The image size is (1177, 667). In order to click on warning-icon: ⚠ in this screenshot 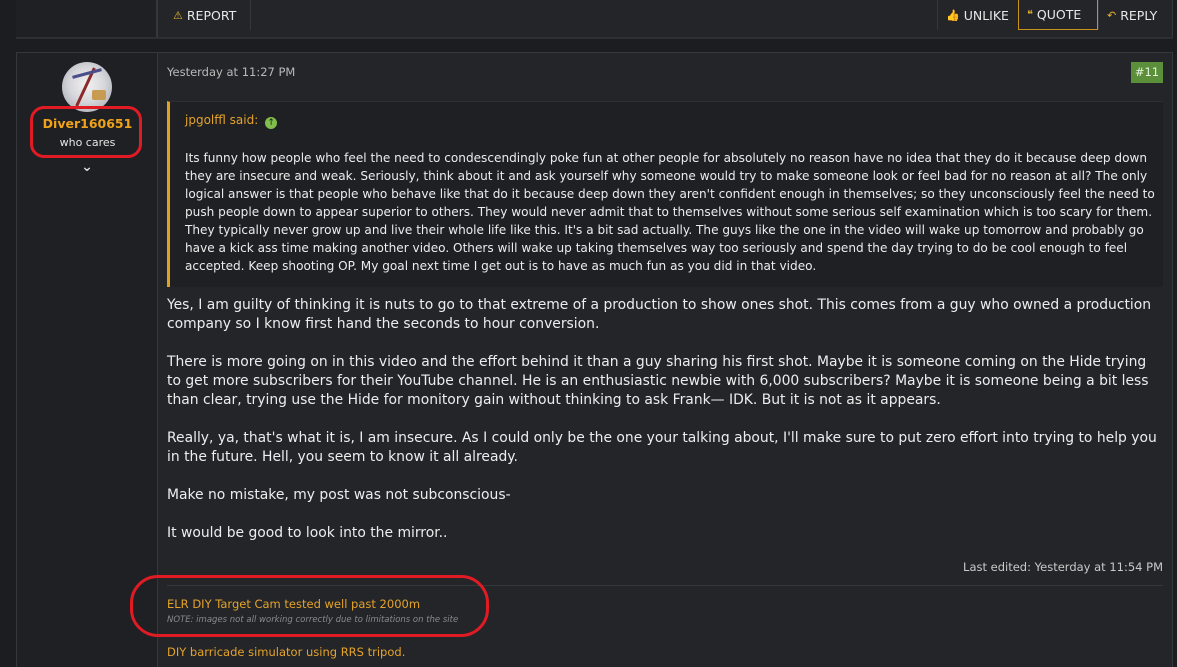, I will do `click(178, 15)`.